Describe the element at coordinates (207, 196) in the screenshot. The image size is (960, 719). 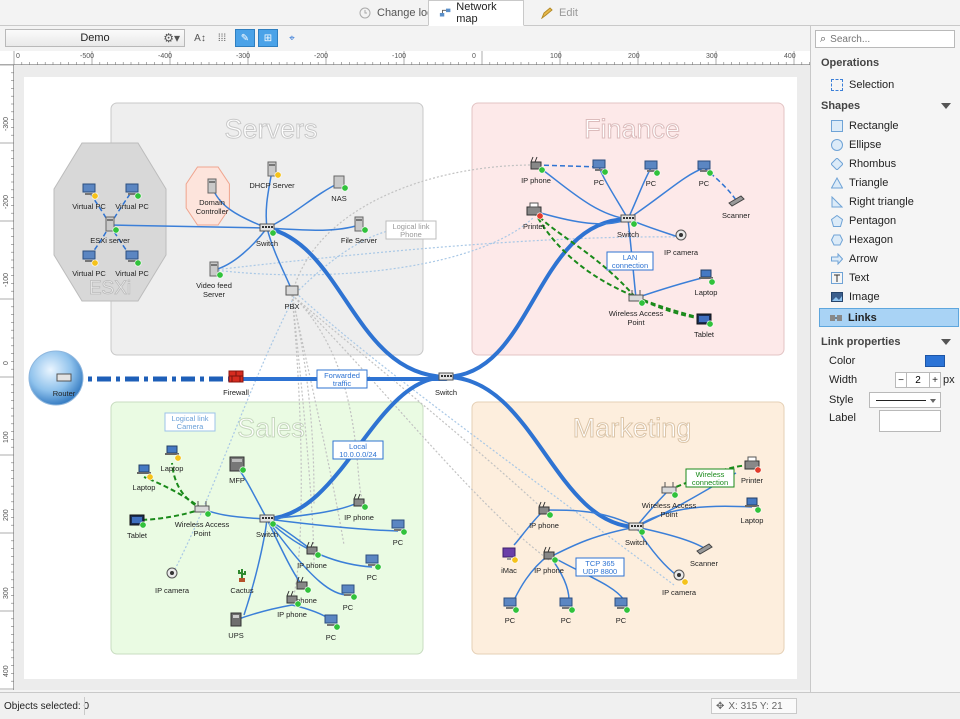
I see `domain-controller-shape` at that location.